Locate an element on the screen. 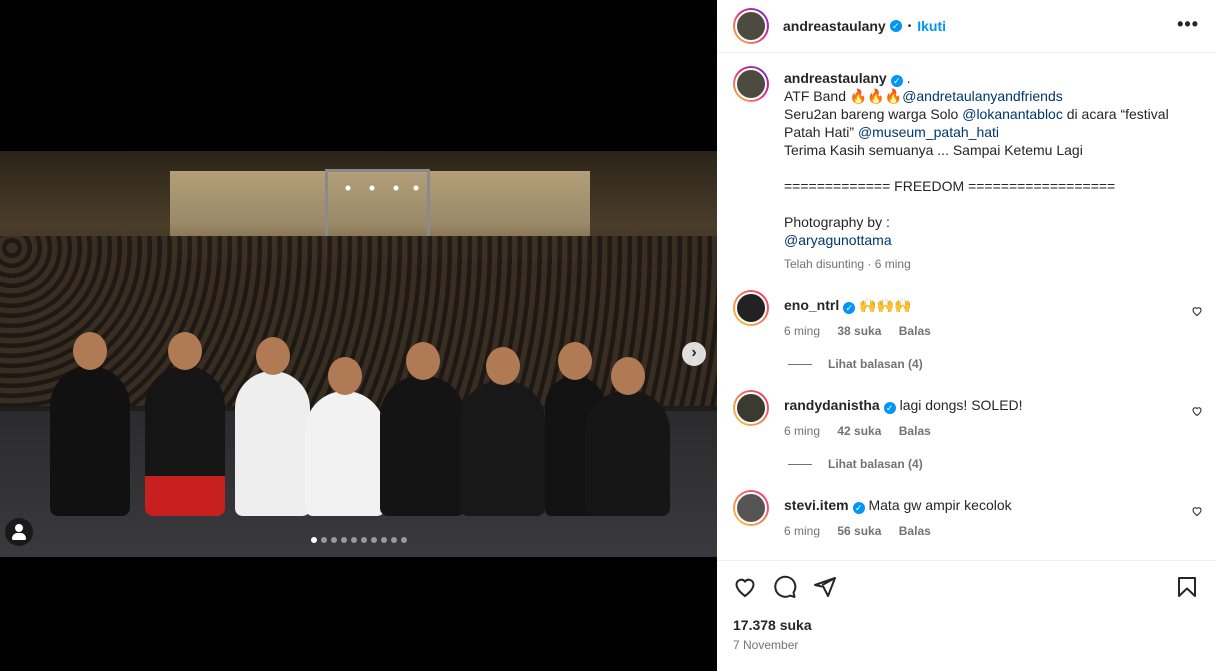  caption-line5: ============= FREEDOM ================== is located at coordinates (950, 186).